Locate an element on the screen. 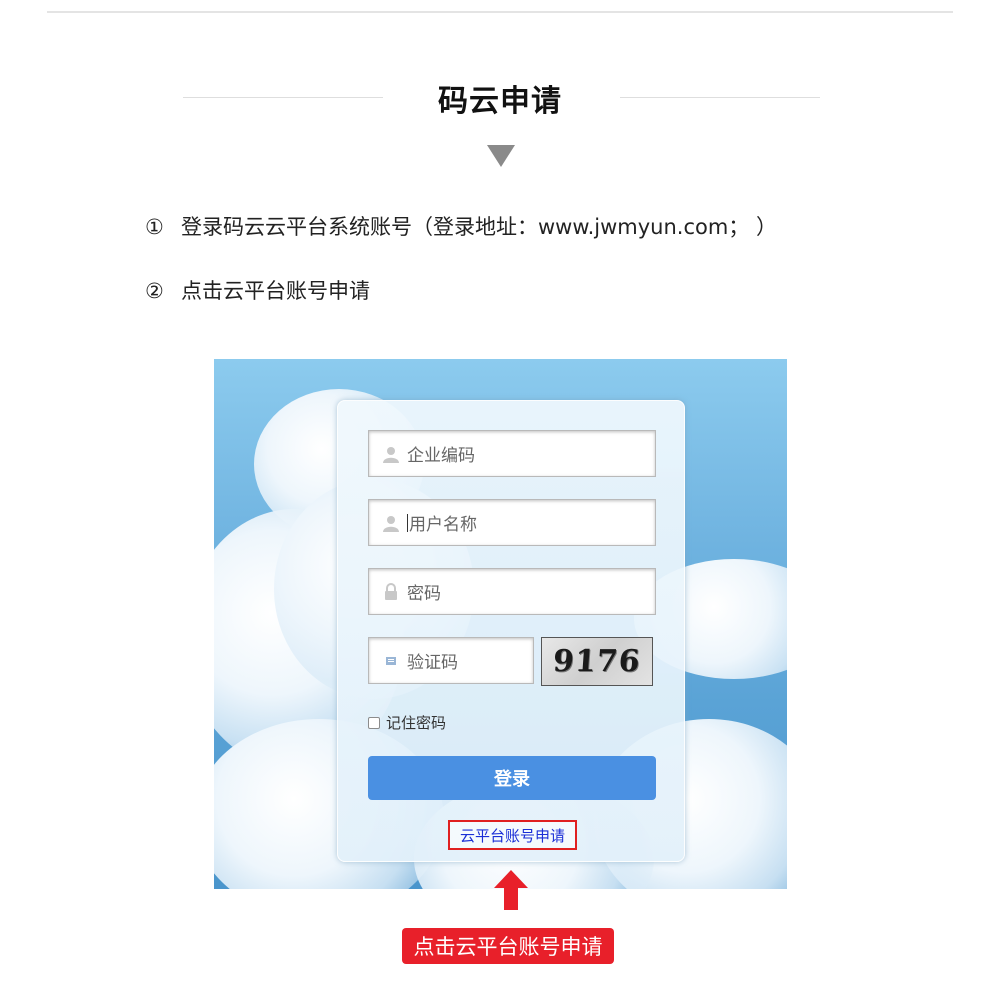 This screenshot has width=1000, height=995. page-title: 码云申请 is located at coordinates (500, 101).